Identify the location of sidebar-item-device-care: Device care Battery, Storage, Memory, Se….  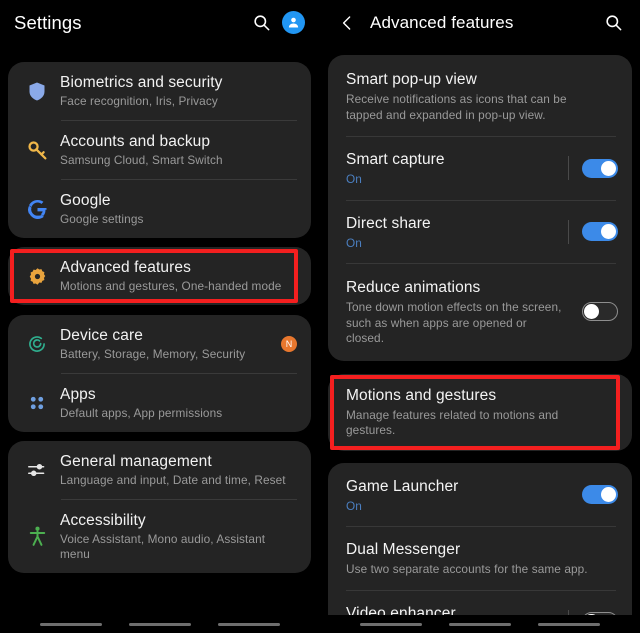
(159, 344).